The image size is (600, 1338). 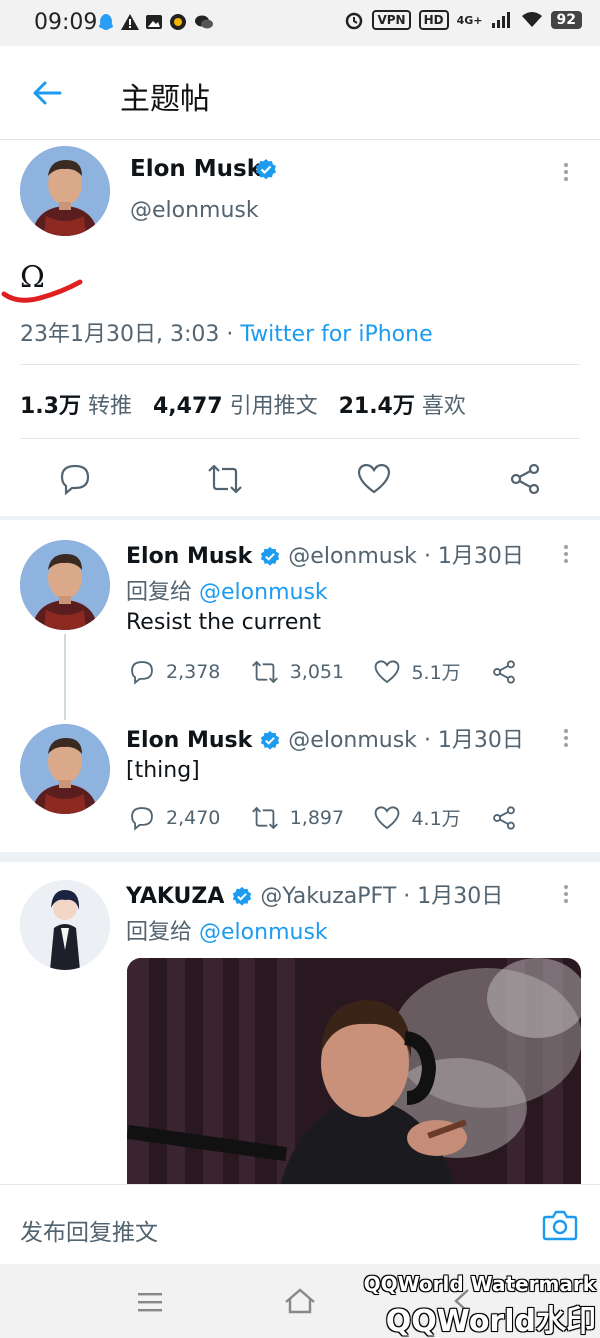 I want to click on image-icon, so click(x=154, y=22).